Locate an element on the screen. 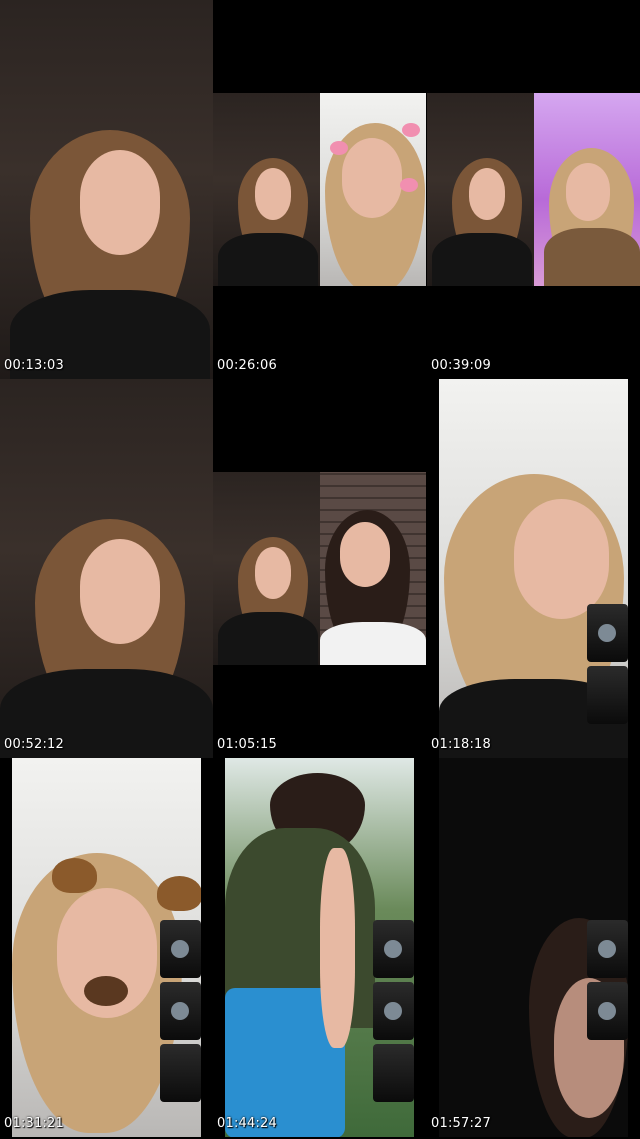 The width and height of the screenshot is (640, 1139). timestamp: 00:52:12 is located at coordinates (34, 744).